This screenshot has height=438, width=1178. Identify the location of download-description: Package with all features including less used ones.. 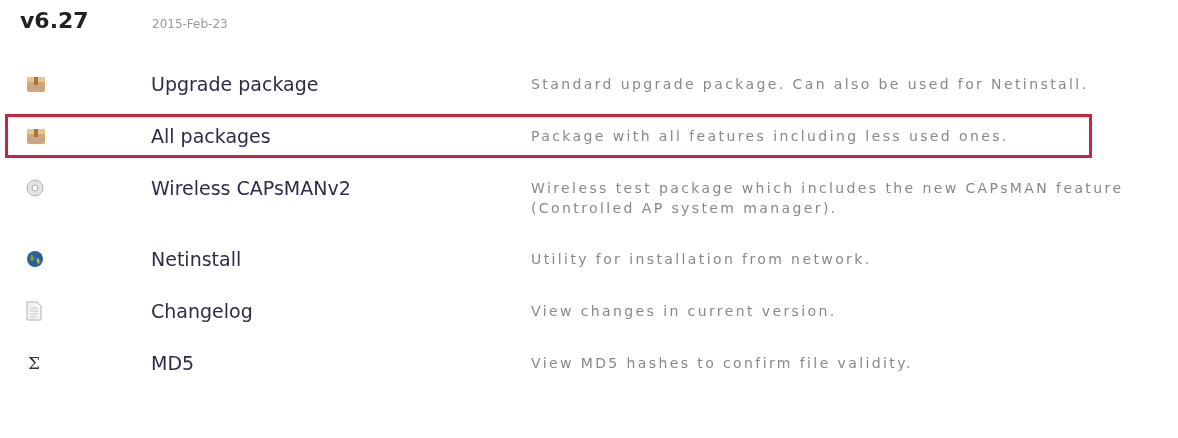
(770, 136).